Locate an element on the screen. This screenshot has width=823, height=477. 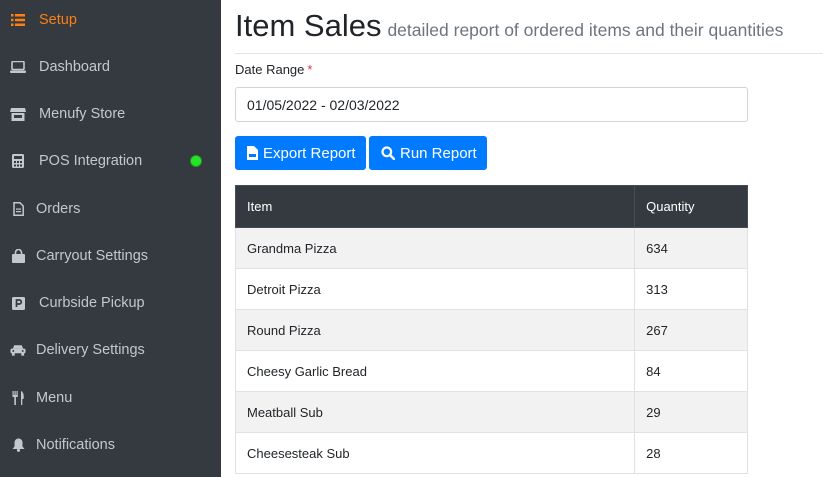
table-row: Meatball Sub 29 is located at coordinates (491, 412).